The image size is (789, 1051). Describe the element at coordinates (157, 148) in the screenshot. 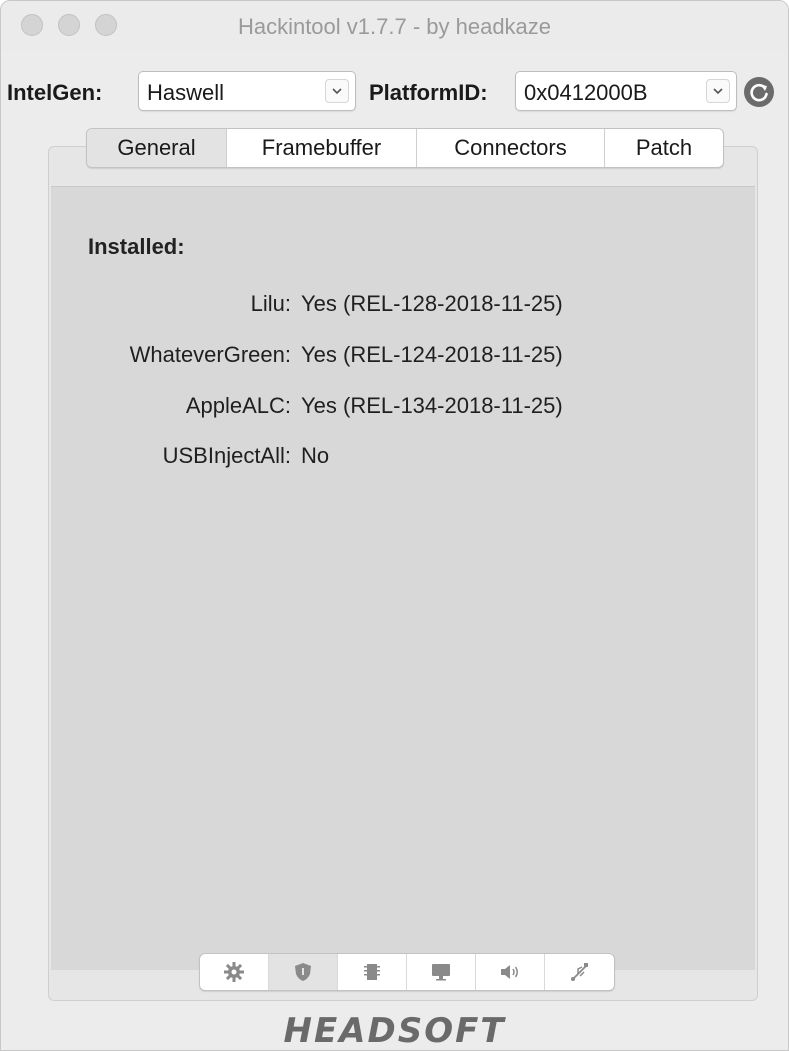

I see `tab-general: General` at that location.